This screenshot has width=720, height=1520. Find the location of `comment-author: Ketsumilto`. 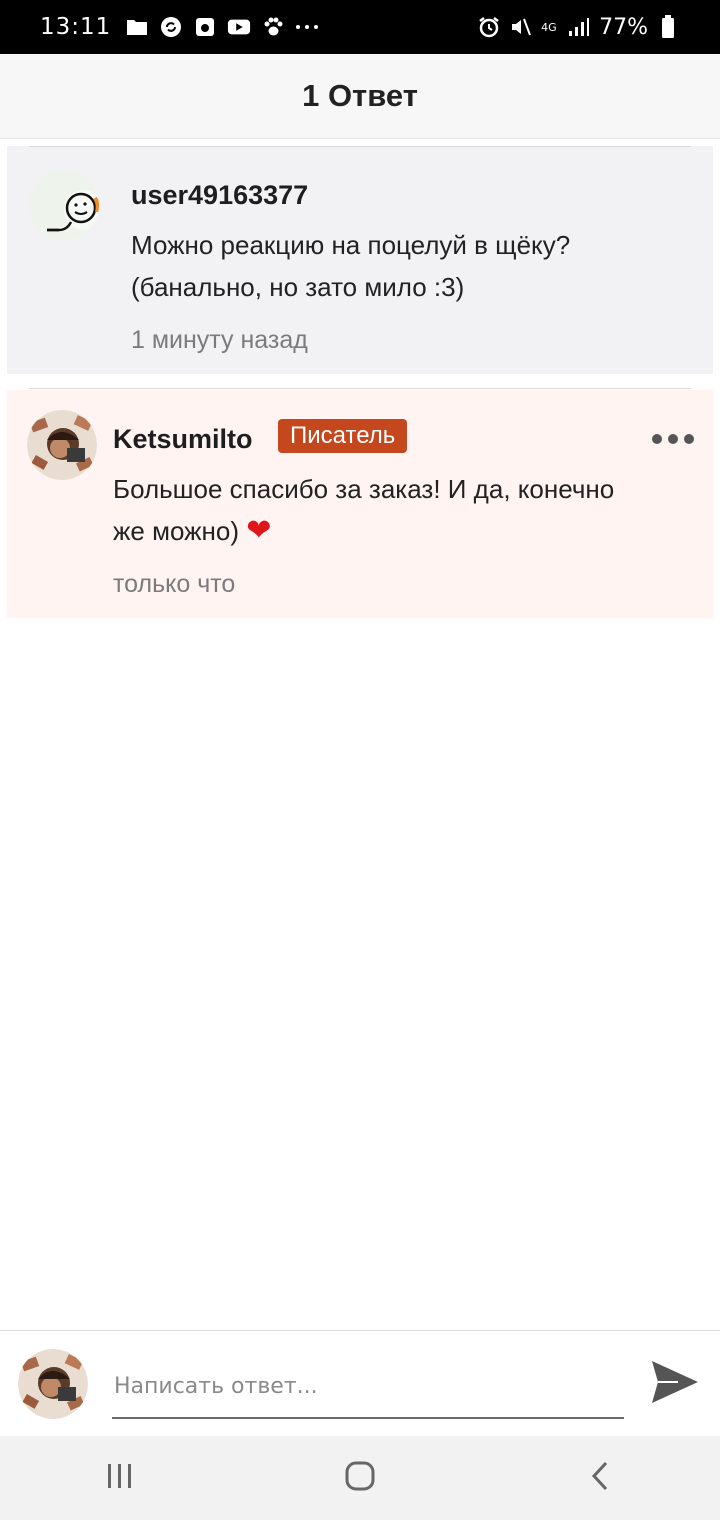

comment-author: Ketsumilto is located at coordinates (183, 439).